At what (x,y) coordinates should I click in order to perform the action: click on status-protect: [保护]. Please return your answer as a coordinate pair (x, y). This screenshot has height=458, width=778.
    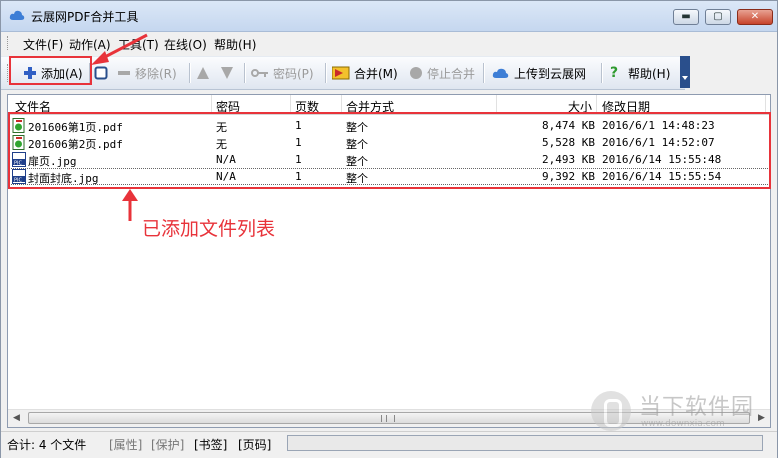
    Looking at the image, I should click on (167, 444).